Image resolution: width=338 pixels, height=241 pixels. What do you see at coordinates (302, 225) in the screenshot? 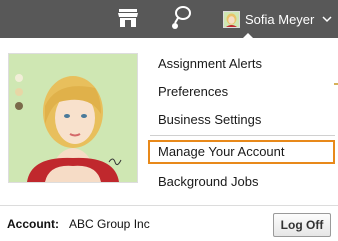
I see `log-off-button: Log Off` at bounding box center [302, 225].